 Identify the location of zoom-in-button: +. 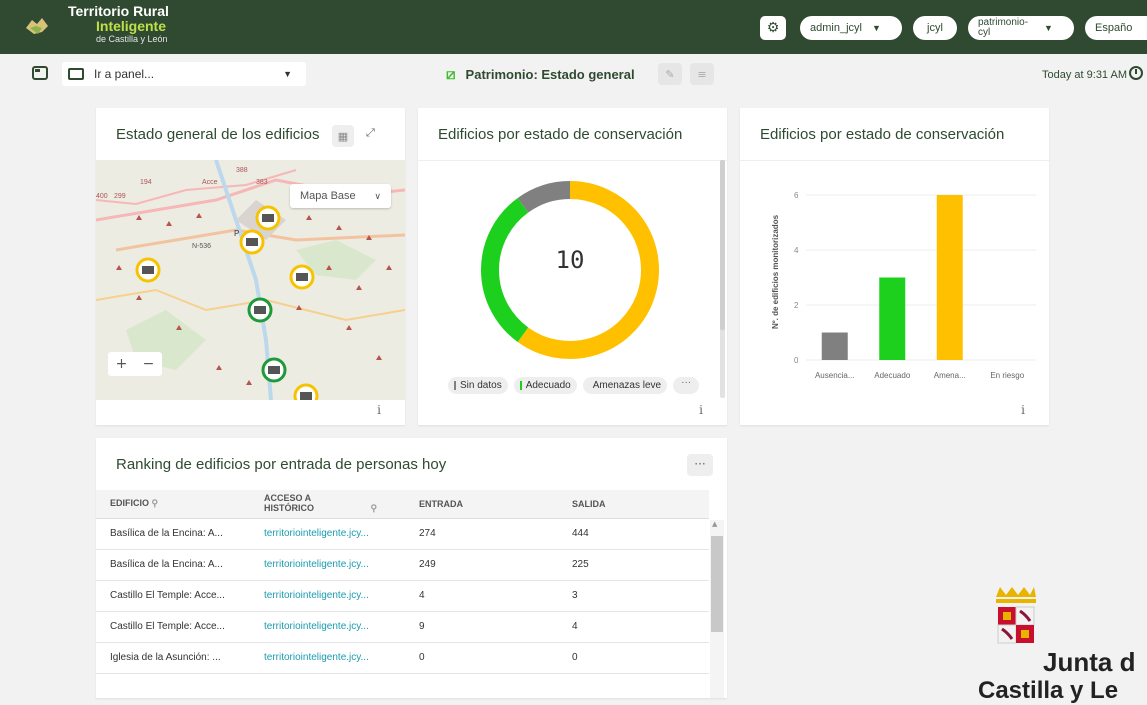
(122, 364).